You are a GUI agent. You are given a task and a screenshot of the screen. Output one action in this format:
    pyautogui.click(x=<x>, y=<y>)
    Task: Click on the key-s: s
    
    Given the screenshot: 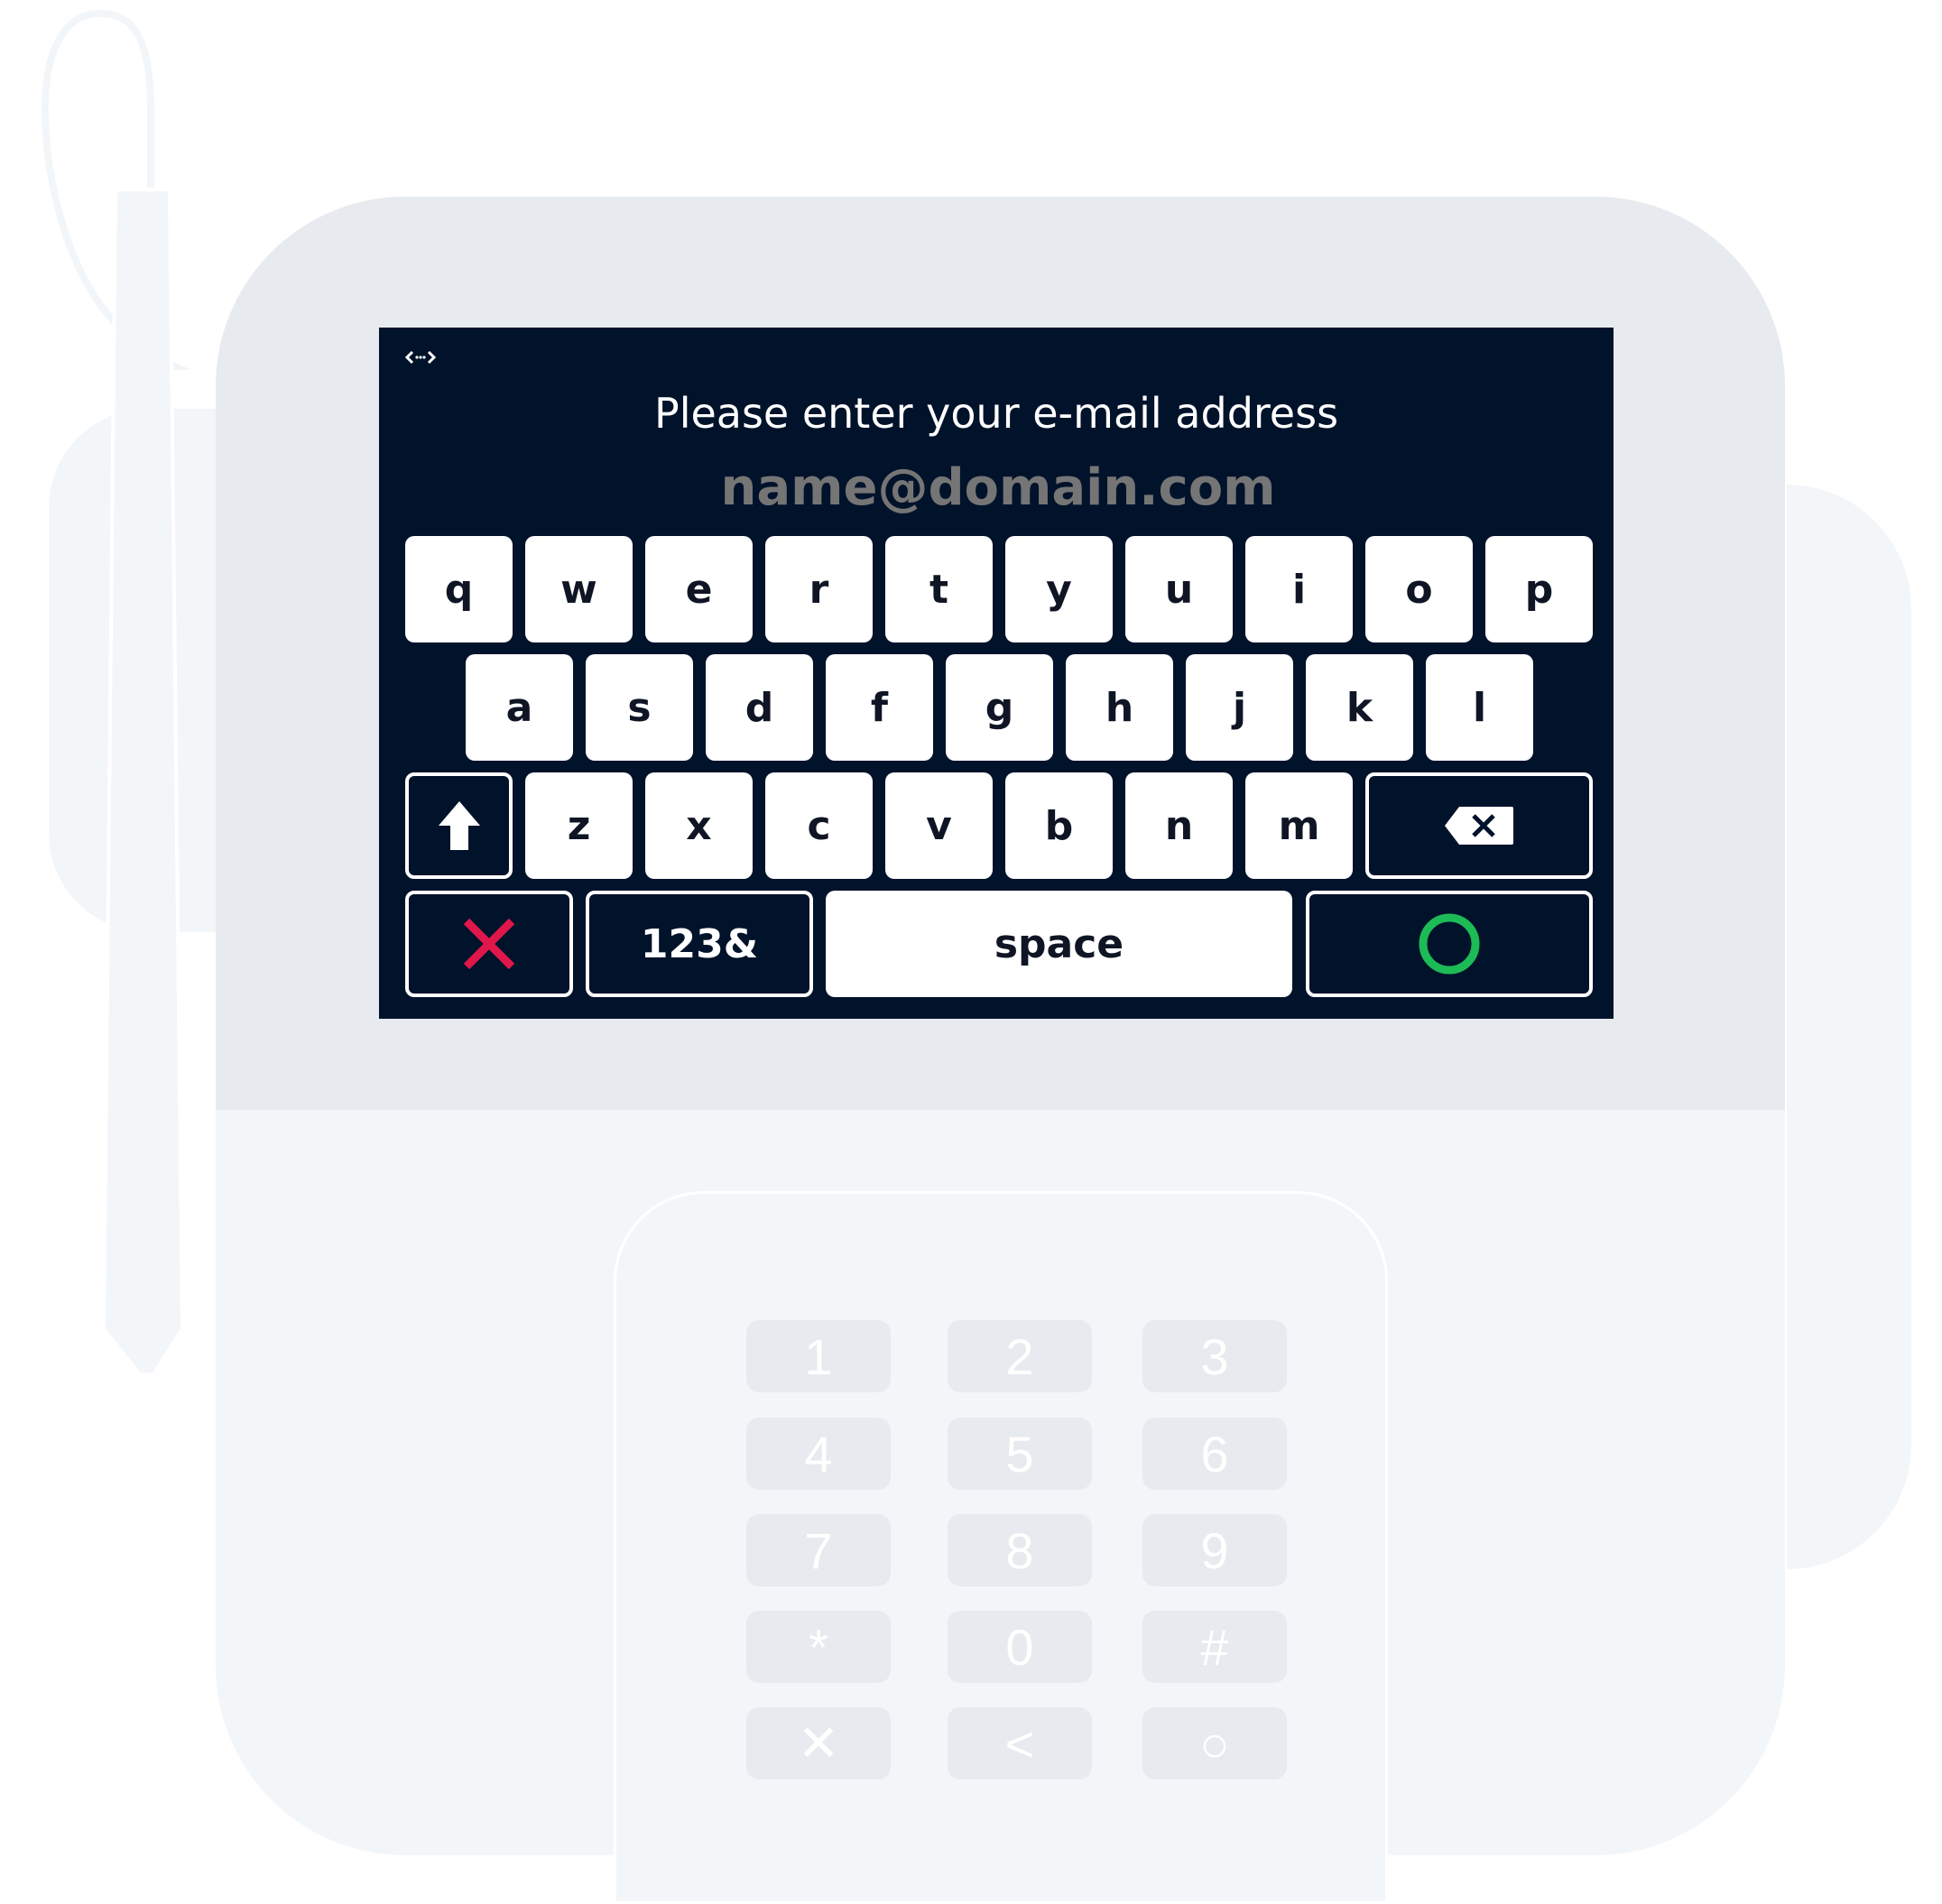 What is the action you would take?
    pyautogui.click(x=639, y=708)
    